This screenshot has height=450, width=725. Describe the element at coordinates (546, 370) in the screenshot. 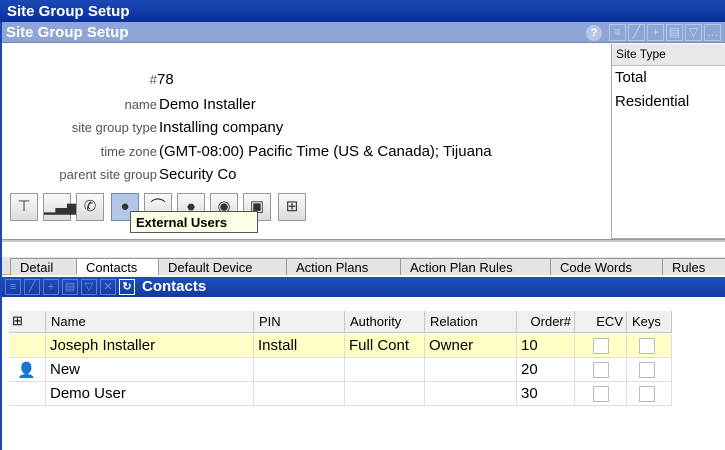

I see `cell-order: 20` at that location.